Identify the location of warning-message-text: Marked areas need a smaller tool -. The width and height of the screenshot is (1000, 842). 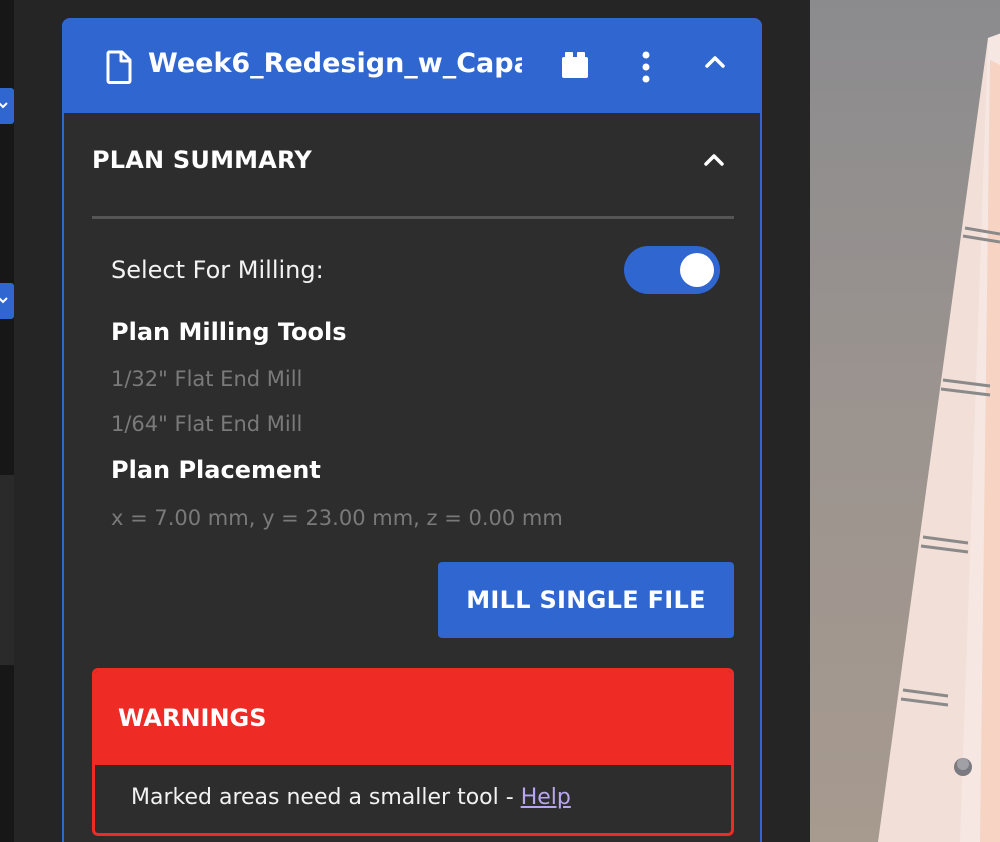
(326, 797).